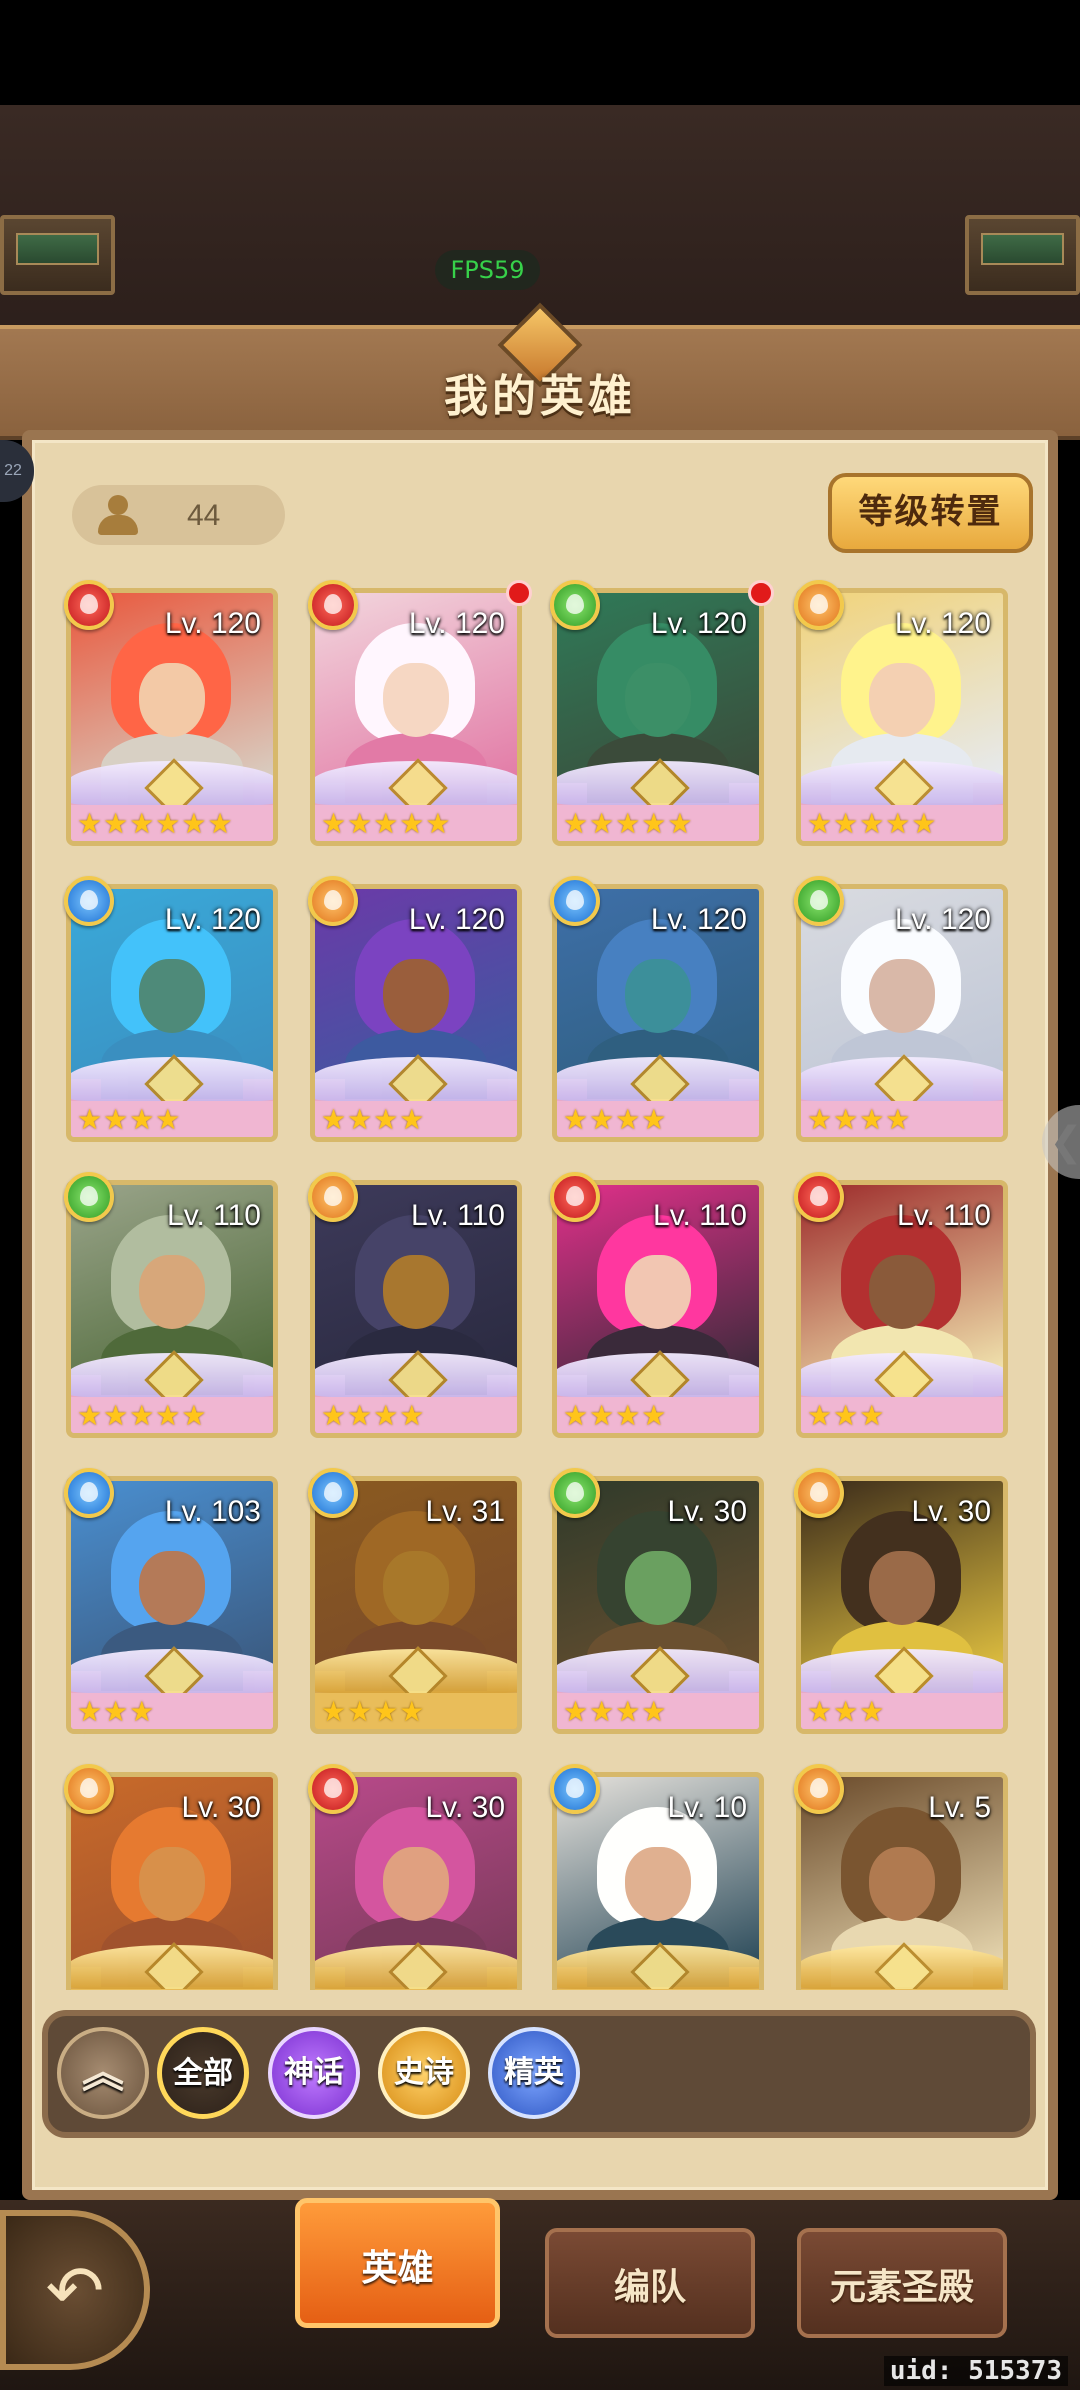  Describe the element at coordinates (650, 2283) in the screenshot. I see `tab-team: 编队` at that location.